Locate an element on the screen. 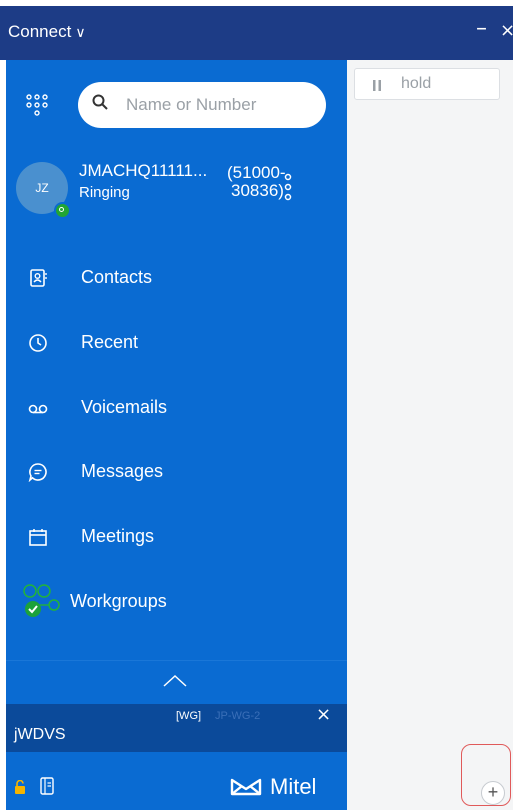  call-status: Ringing is located at coordinates (104, 192).